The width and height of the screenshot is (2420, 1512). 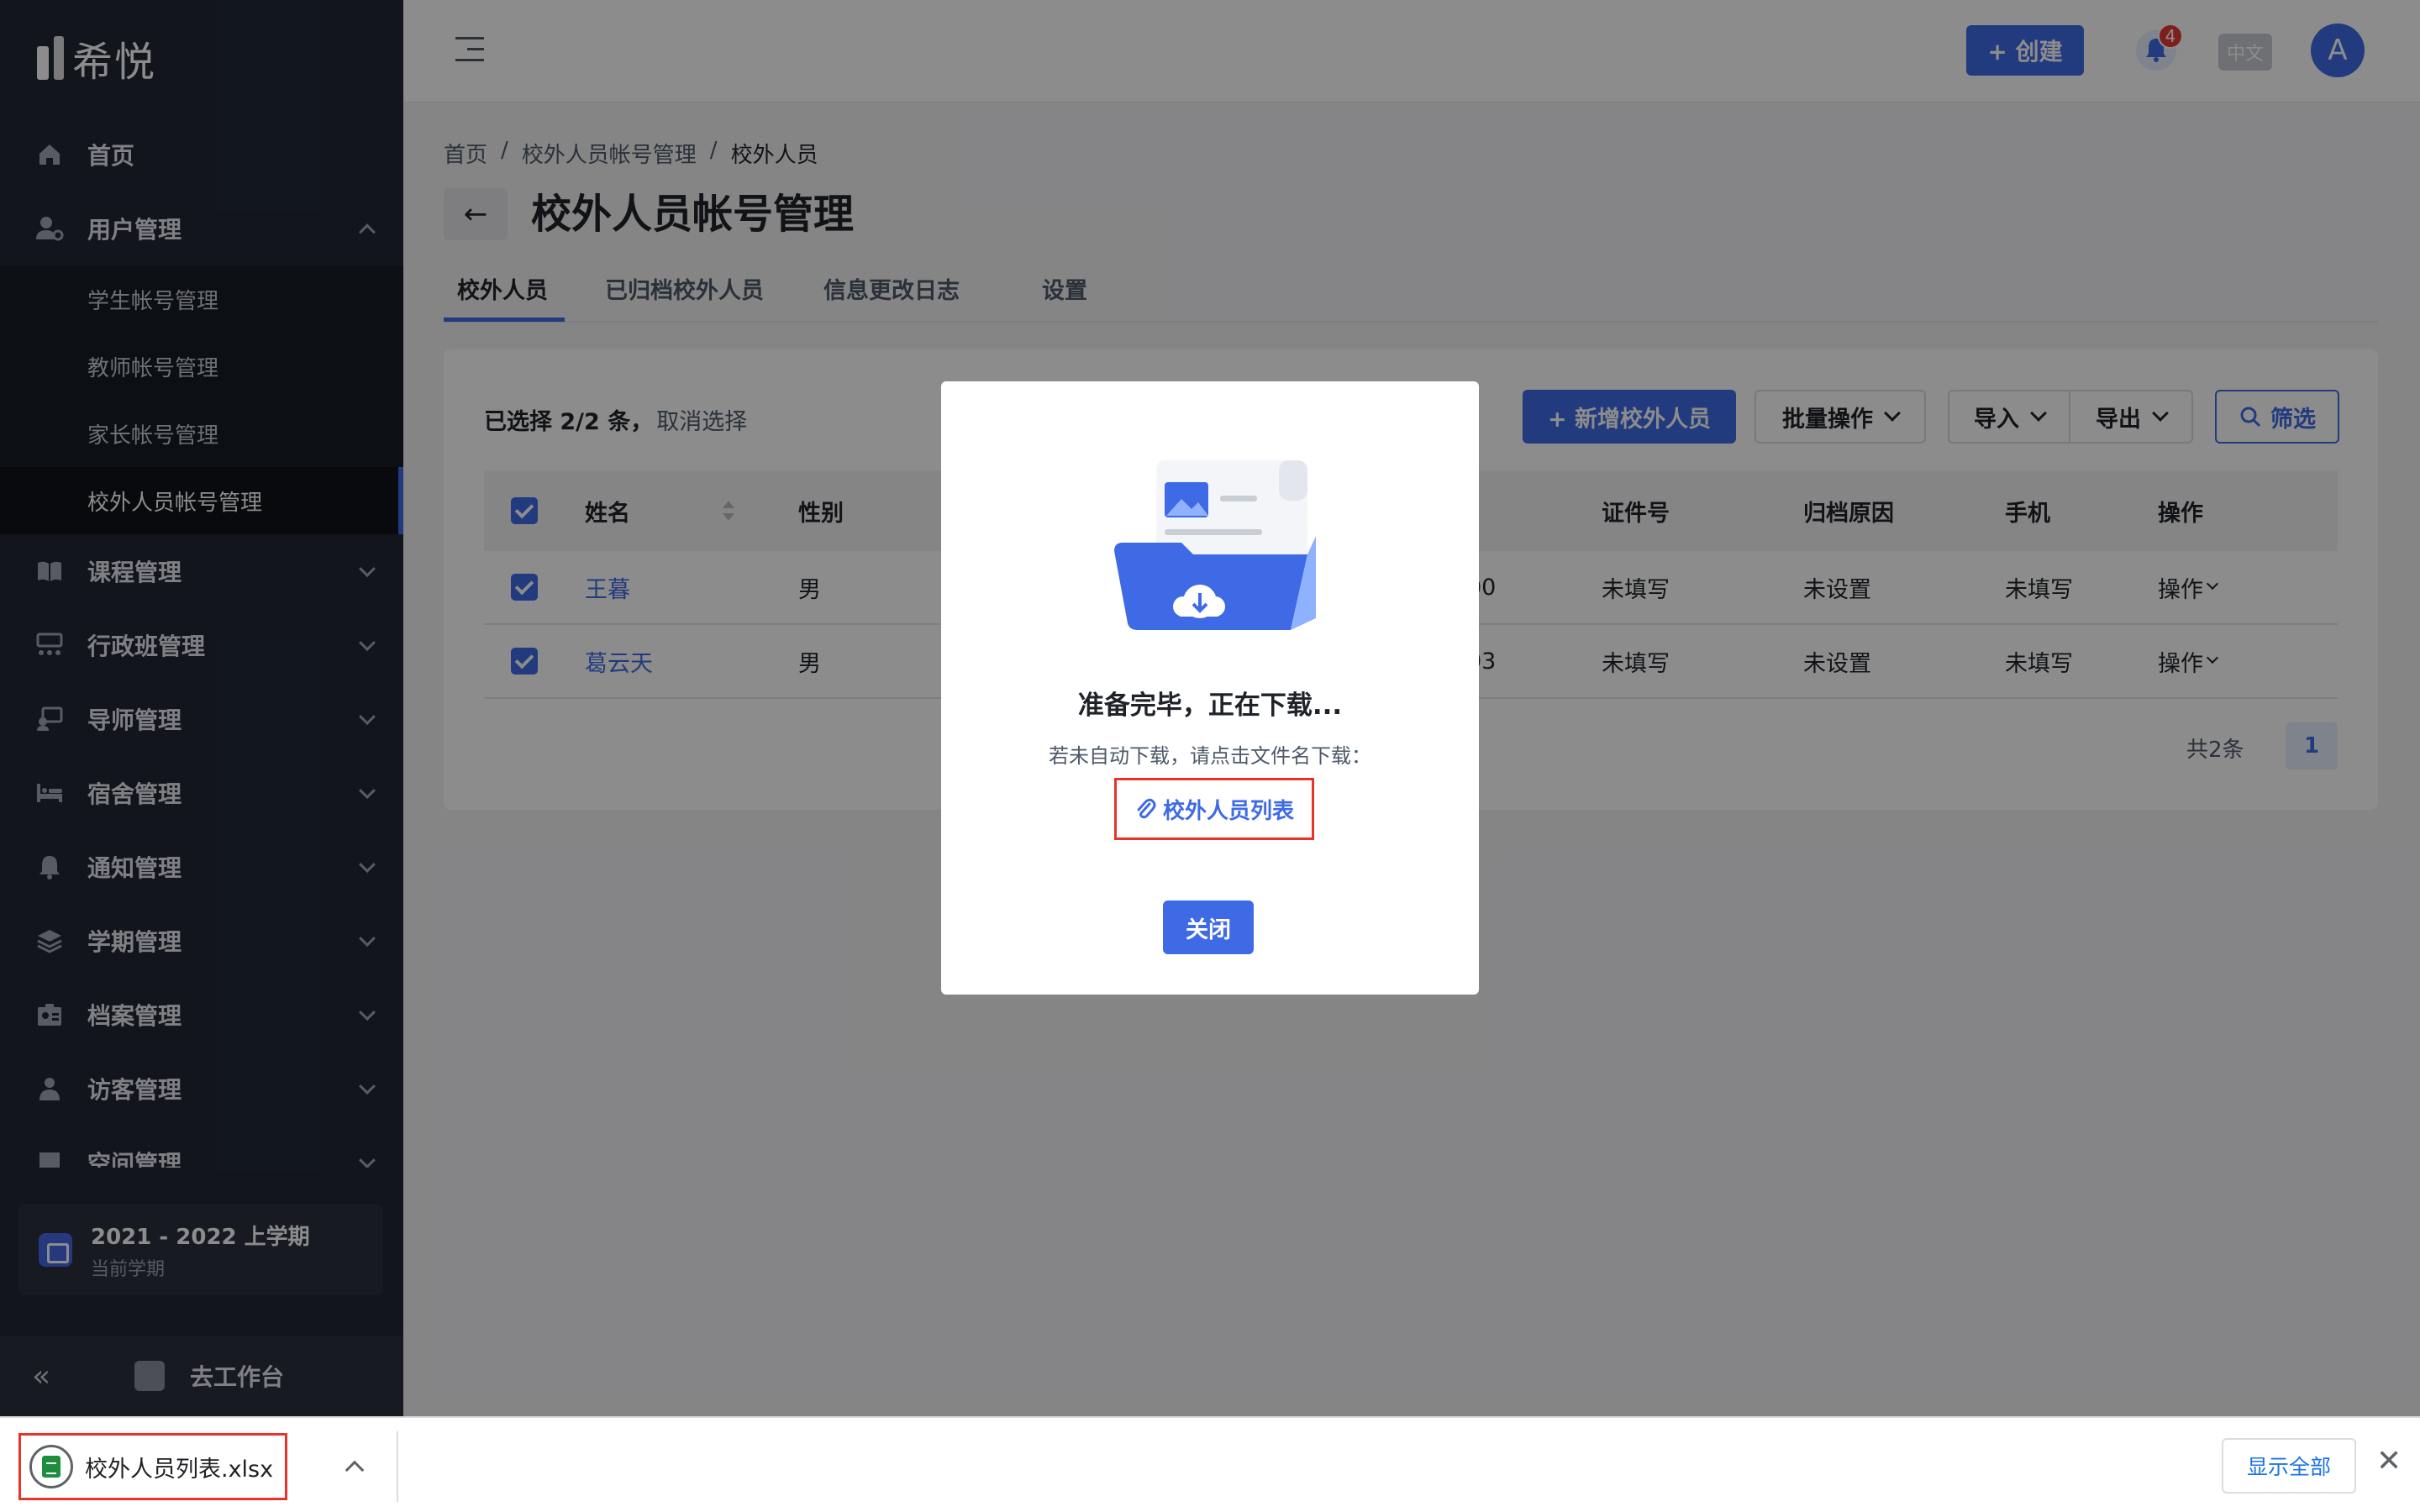 I want to click on download-modal: 准备完毕，正在下载... 若未自动下载，请点击文件名下载： 校外人员列表 关闭, so click(x=1210, y=688).